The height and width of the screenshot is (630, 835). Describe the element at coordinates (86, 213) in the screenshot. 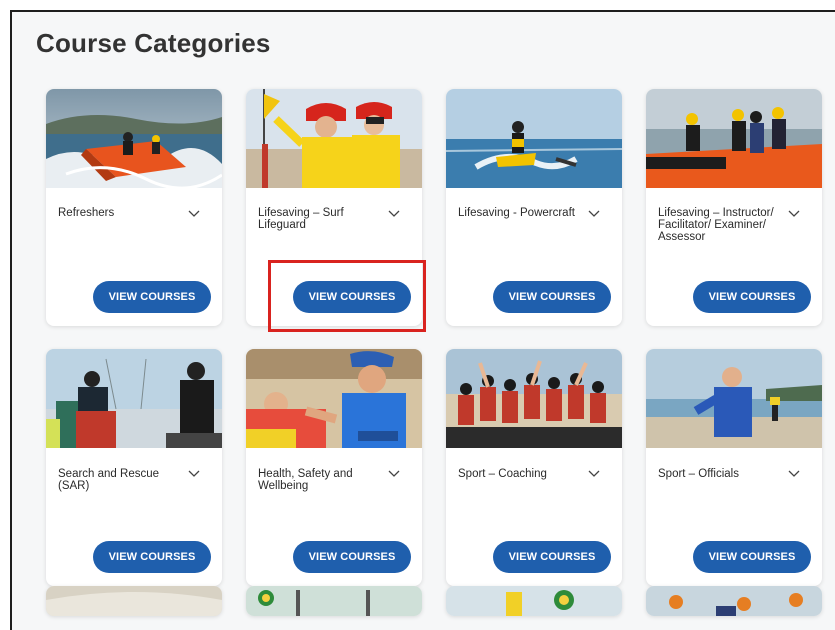

I see `category-title: Refreshers` at that location.